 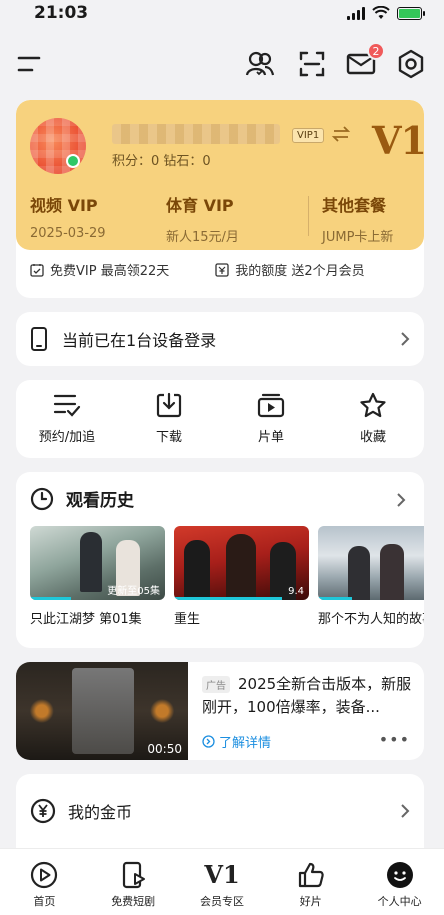 What do you see at coordinates (161, 161) in the screenshot?
I see `points-diamonds: 积分：0 钻石：0` at bounding box center [161, 161].